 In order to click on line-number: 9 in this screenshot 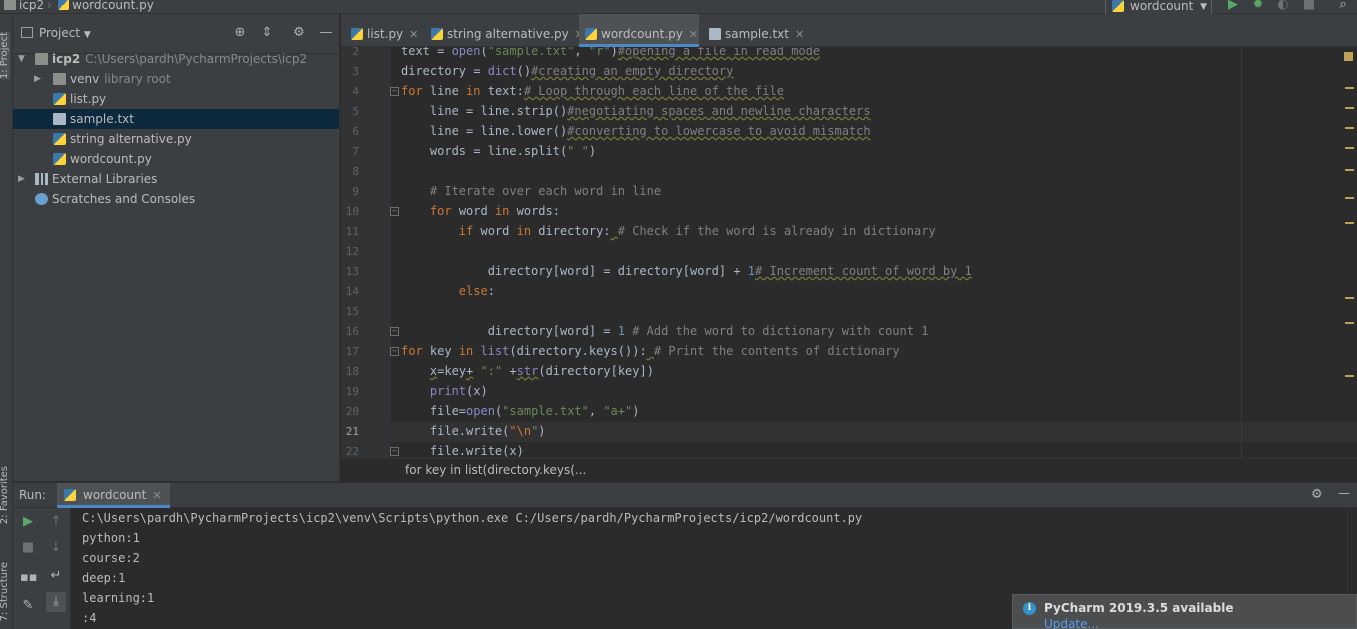, I will do `click(355, 191)`.